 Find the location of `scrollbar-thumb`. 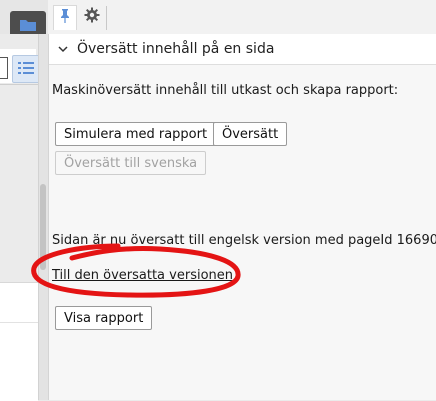

scrollbar-thumb is located at coordinates (43, 227).